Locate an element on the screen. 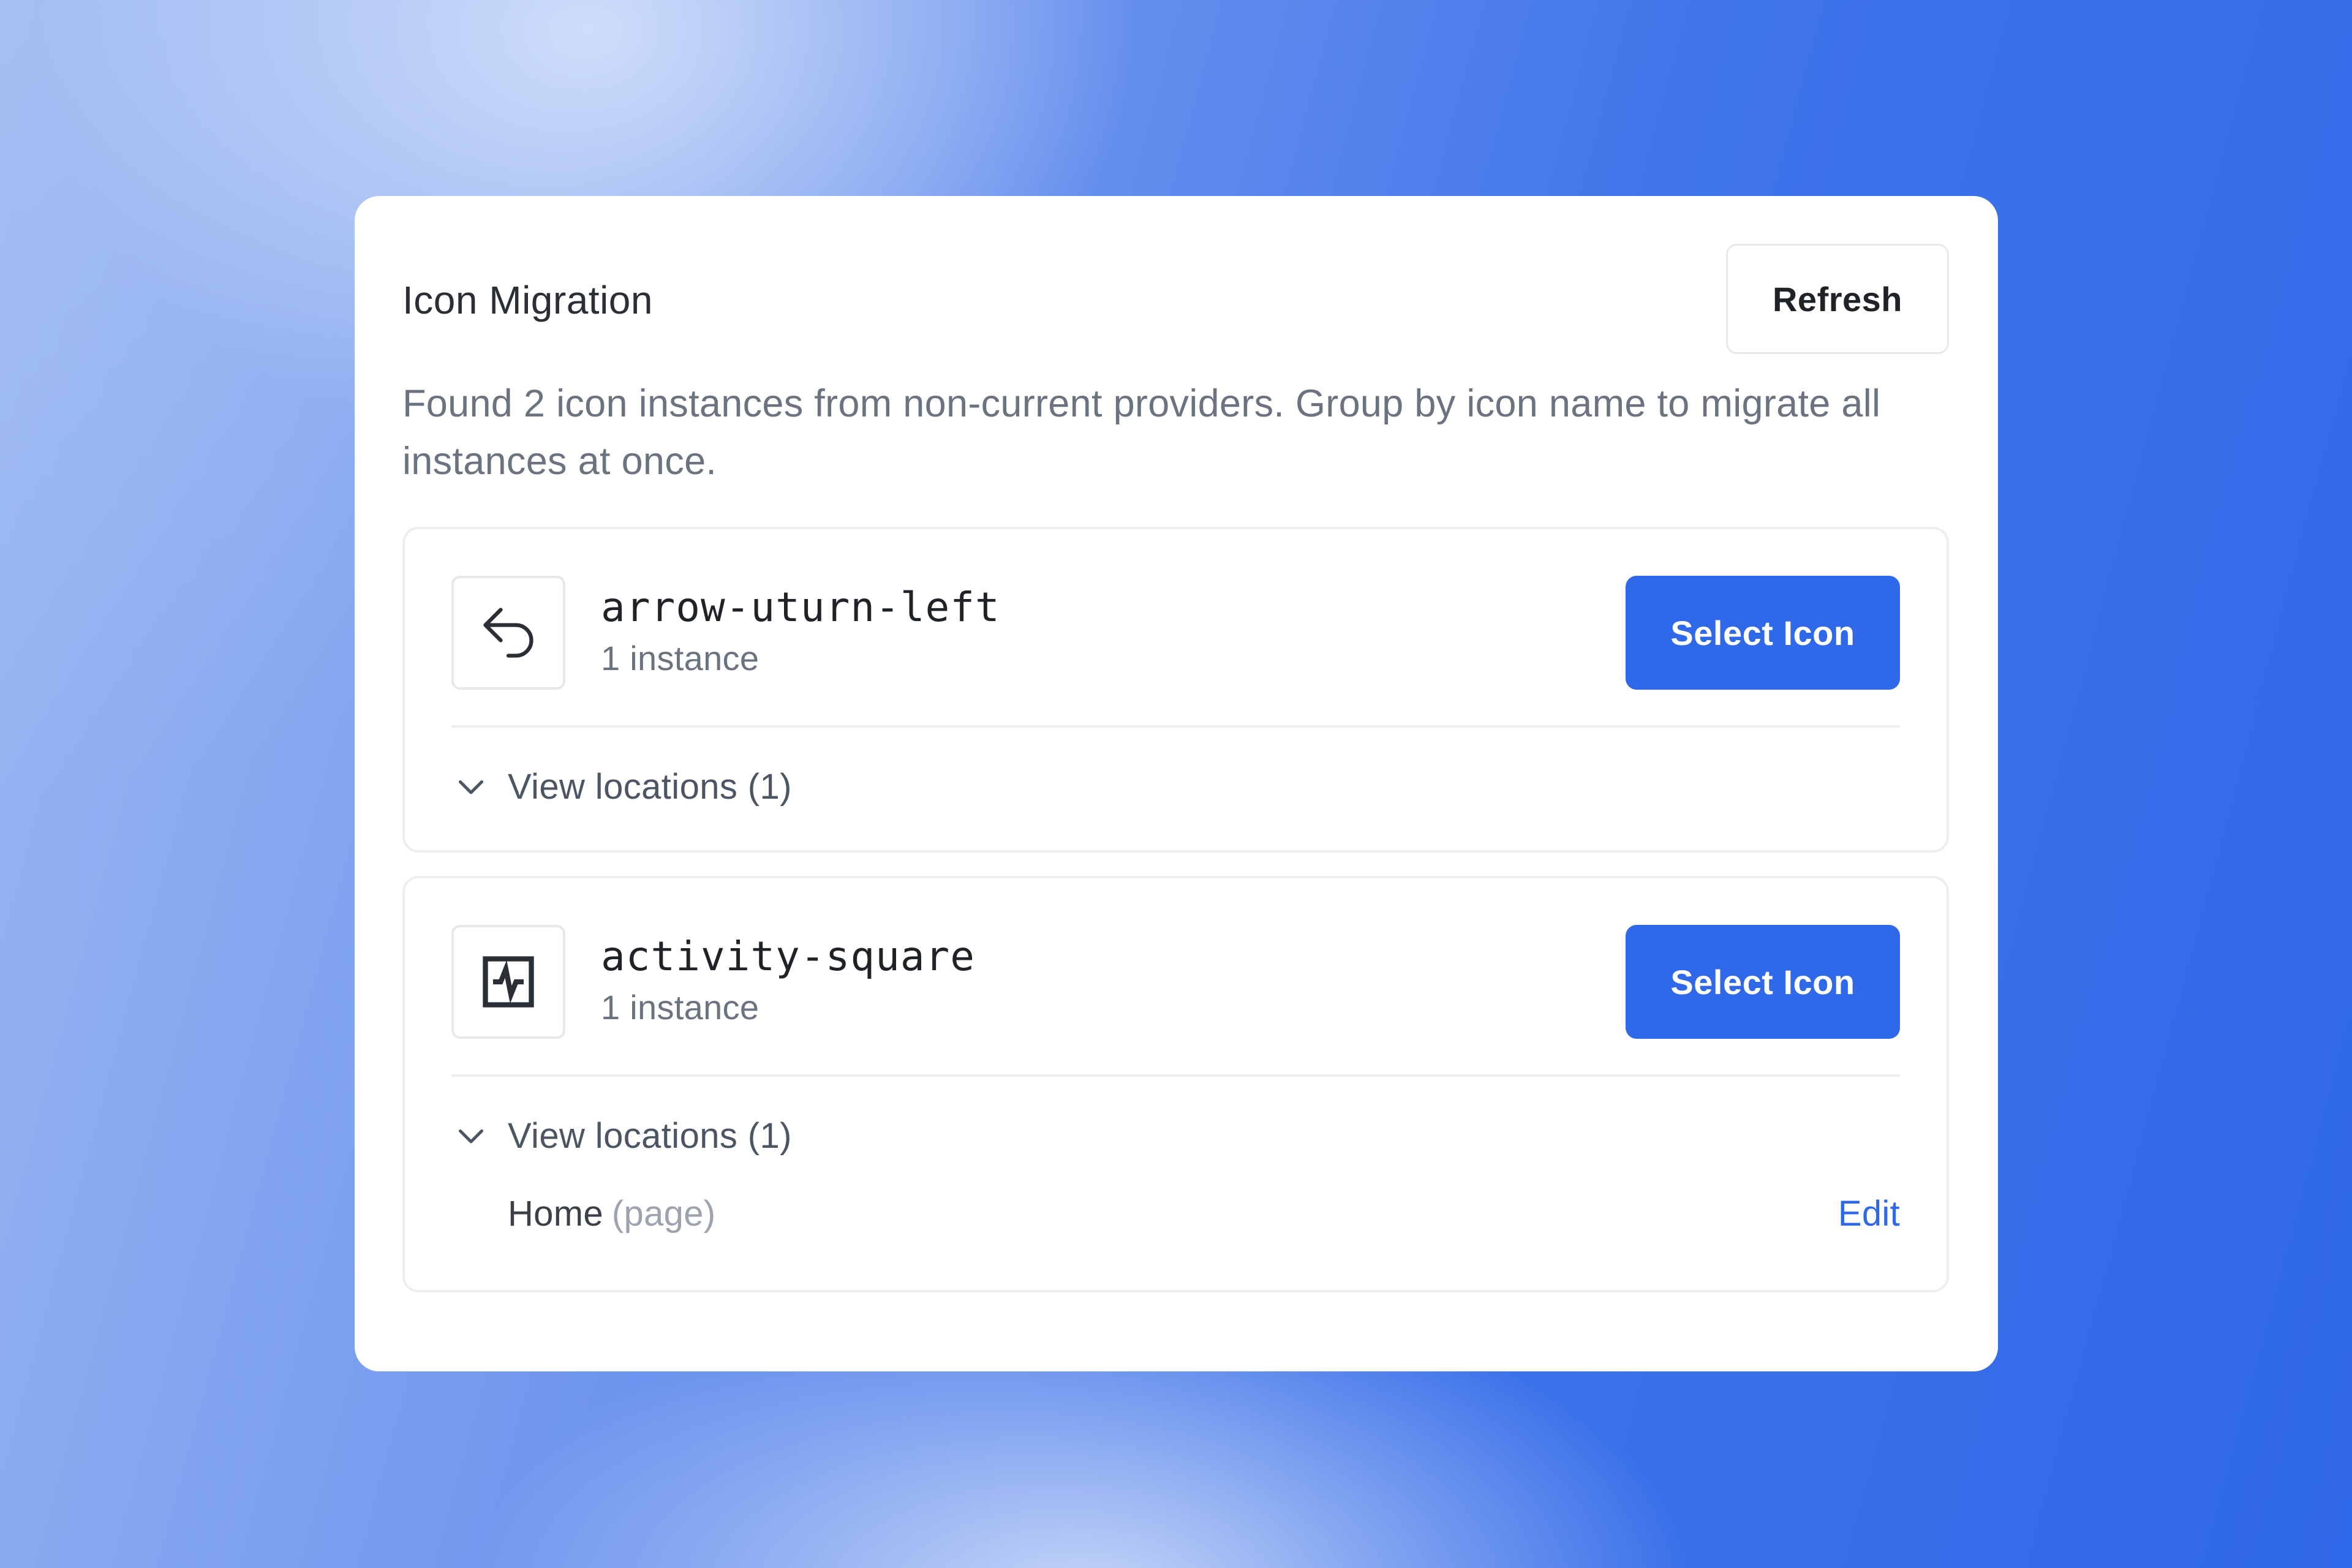 Image resolution: width=2352 pixels, height=1568 pixels. panel-header: Icon Migration Refresh is located at coordinates (1175, 300).